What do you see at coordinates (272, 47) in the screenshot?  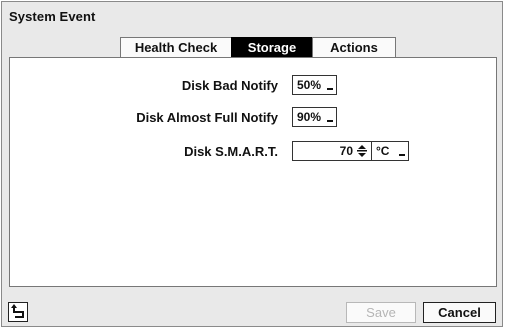 I see `tab-storage: Storage` at bounding box center [272, 47].